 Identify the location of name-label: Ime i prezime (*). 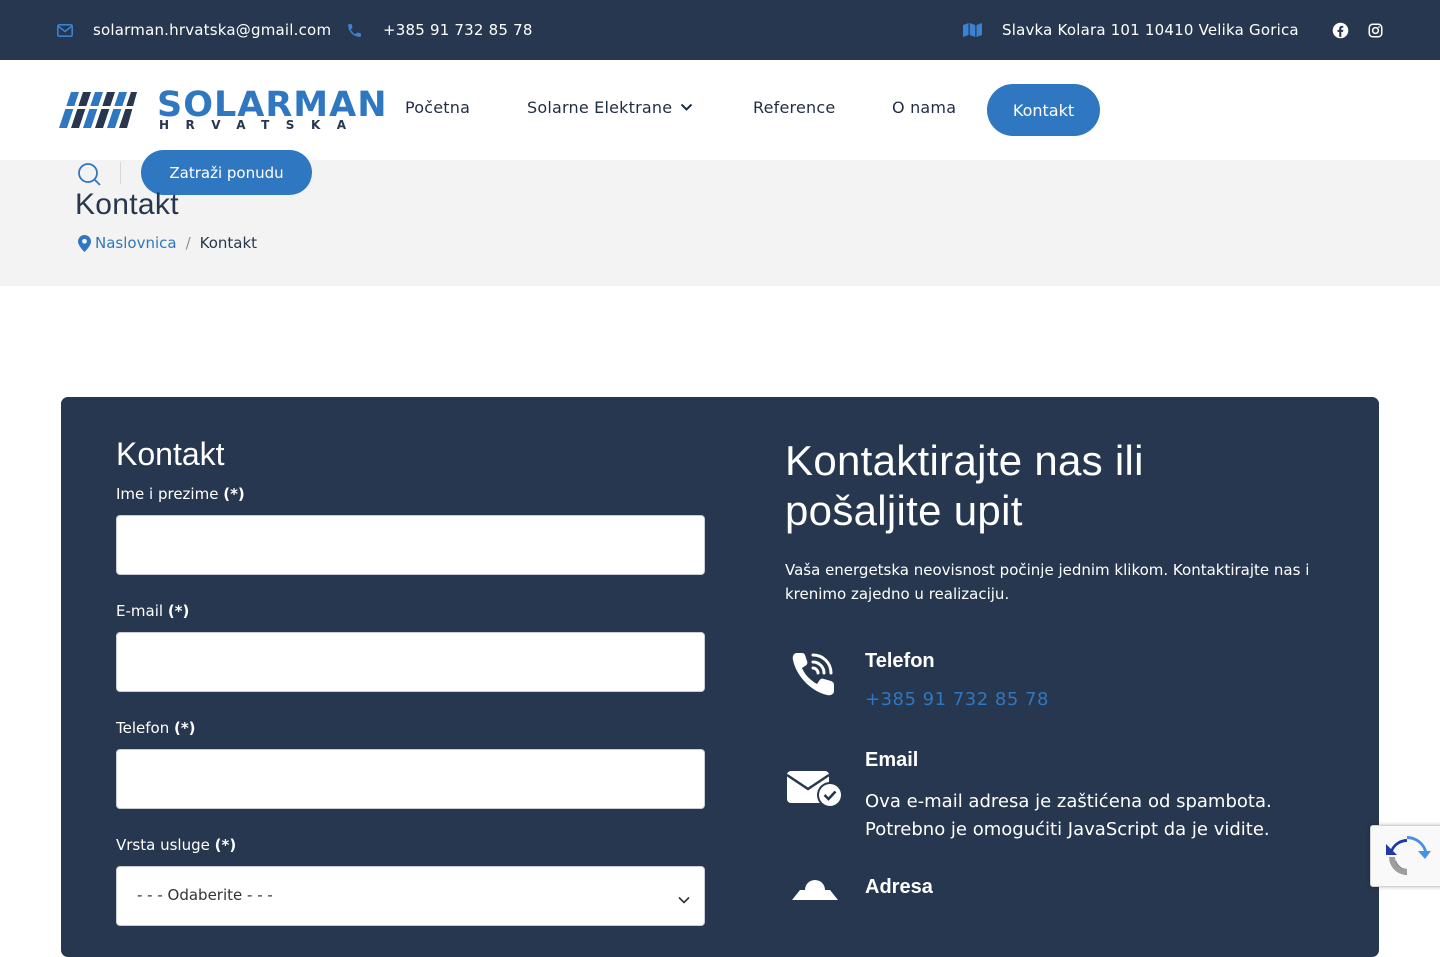
(180, 494).